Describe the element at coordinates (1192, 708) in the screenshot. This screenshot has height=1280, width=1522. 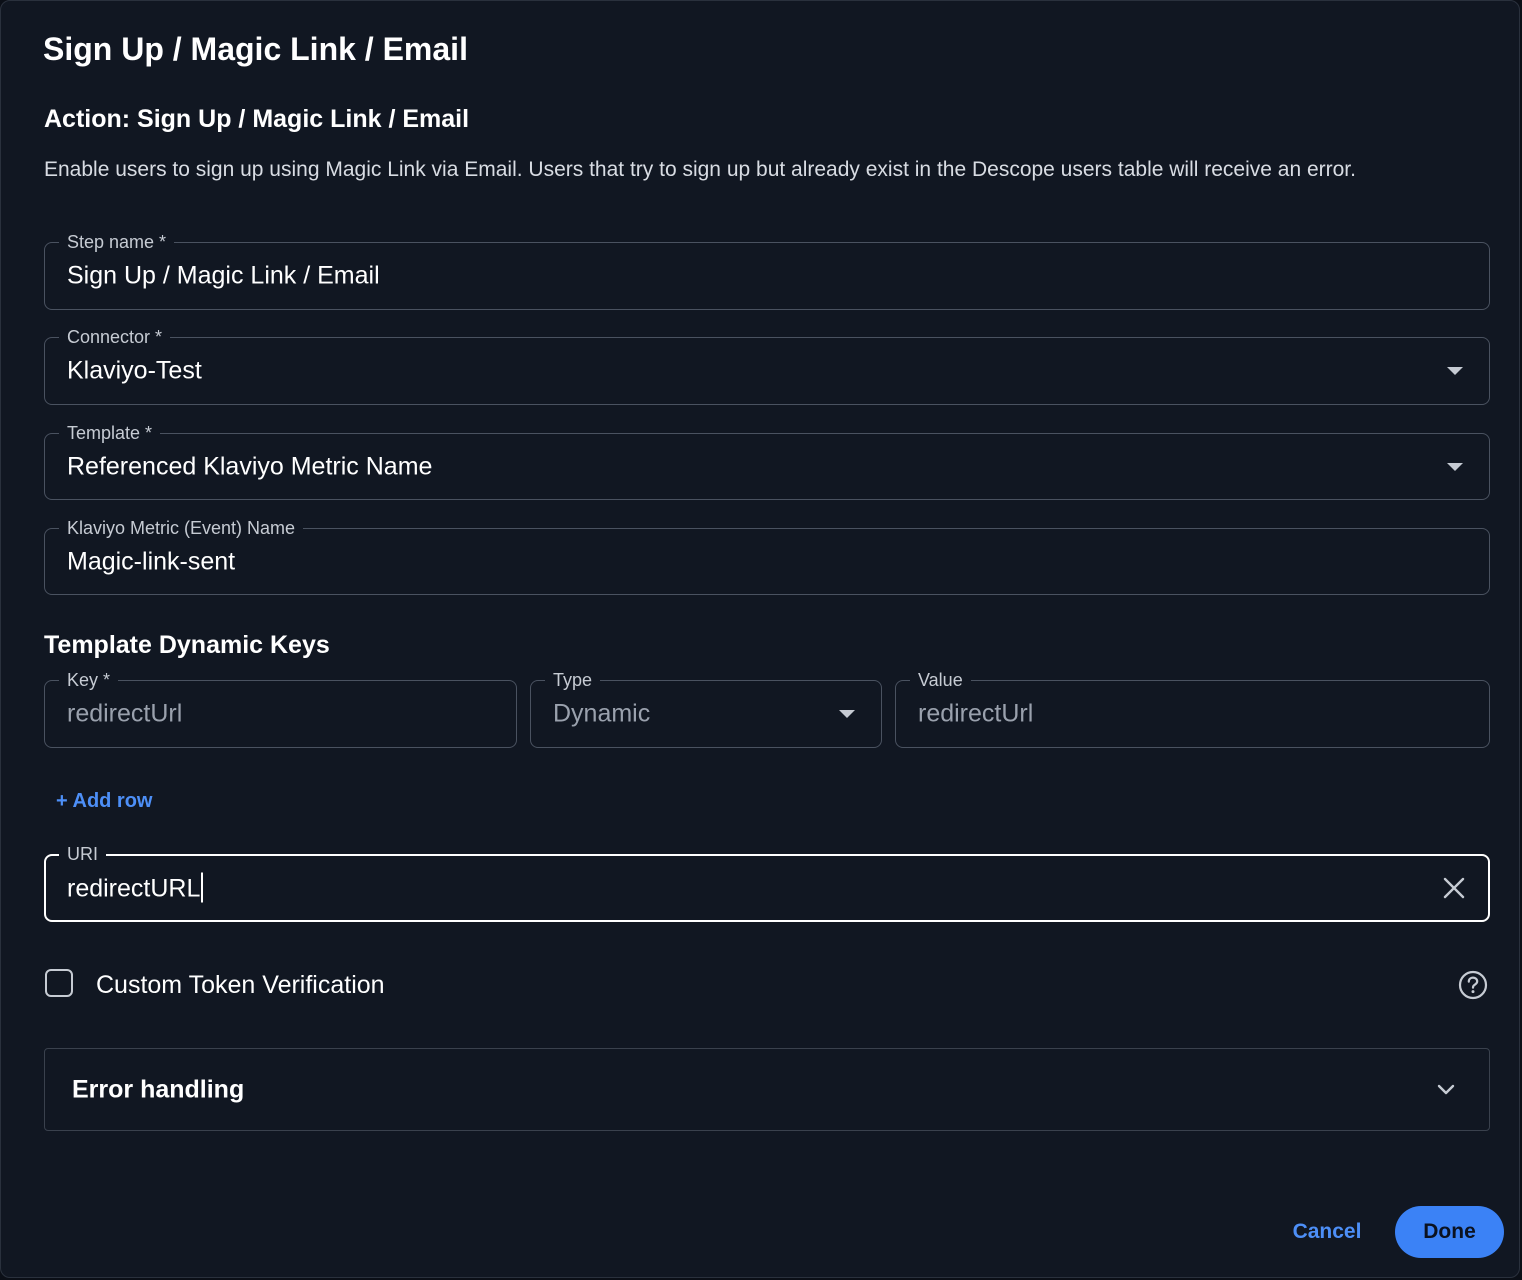
I see `value-field: Value redirectUrl` at that location.